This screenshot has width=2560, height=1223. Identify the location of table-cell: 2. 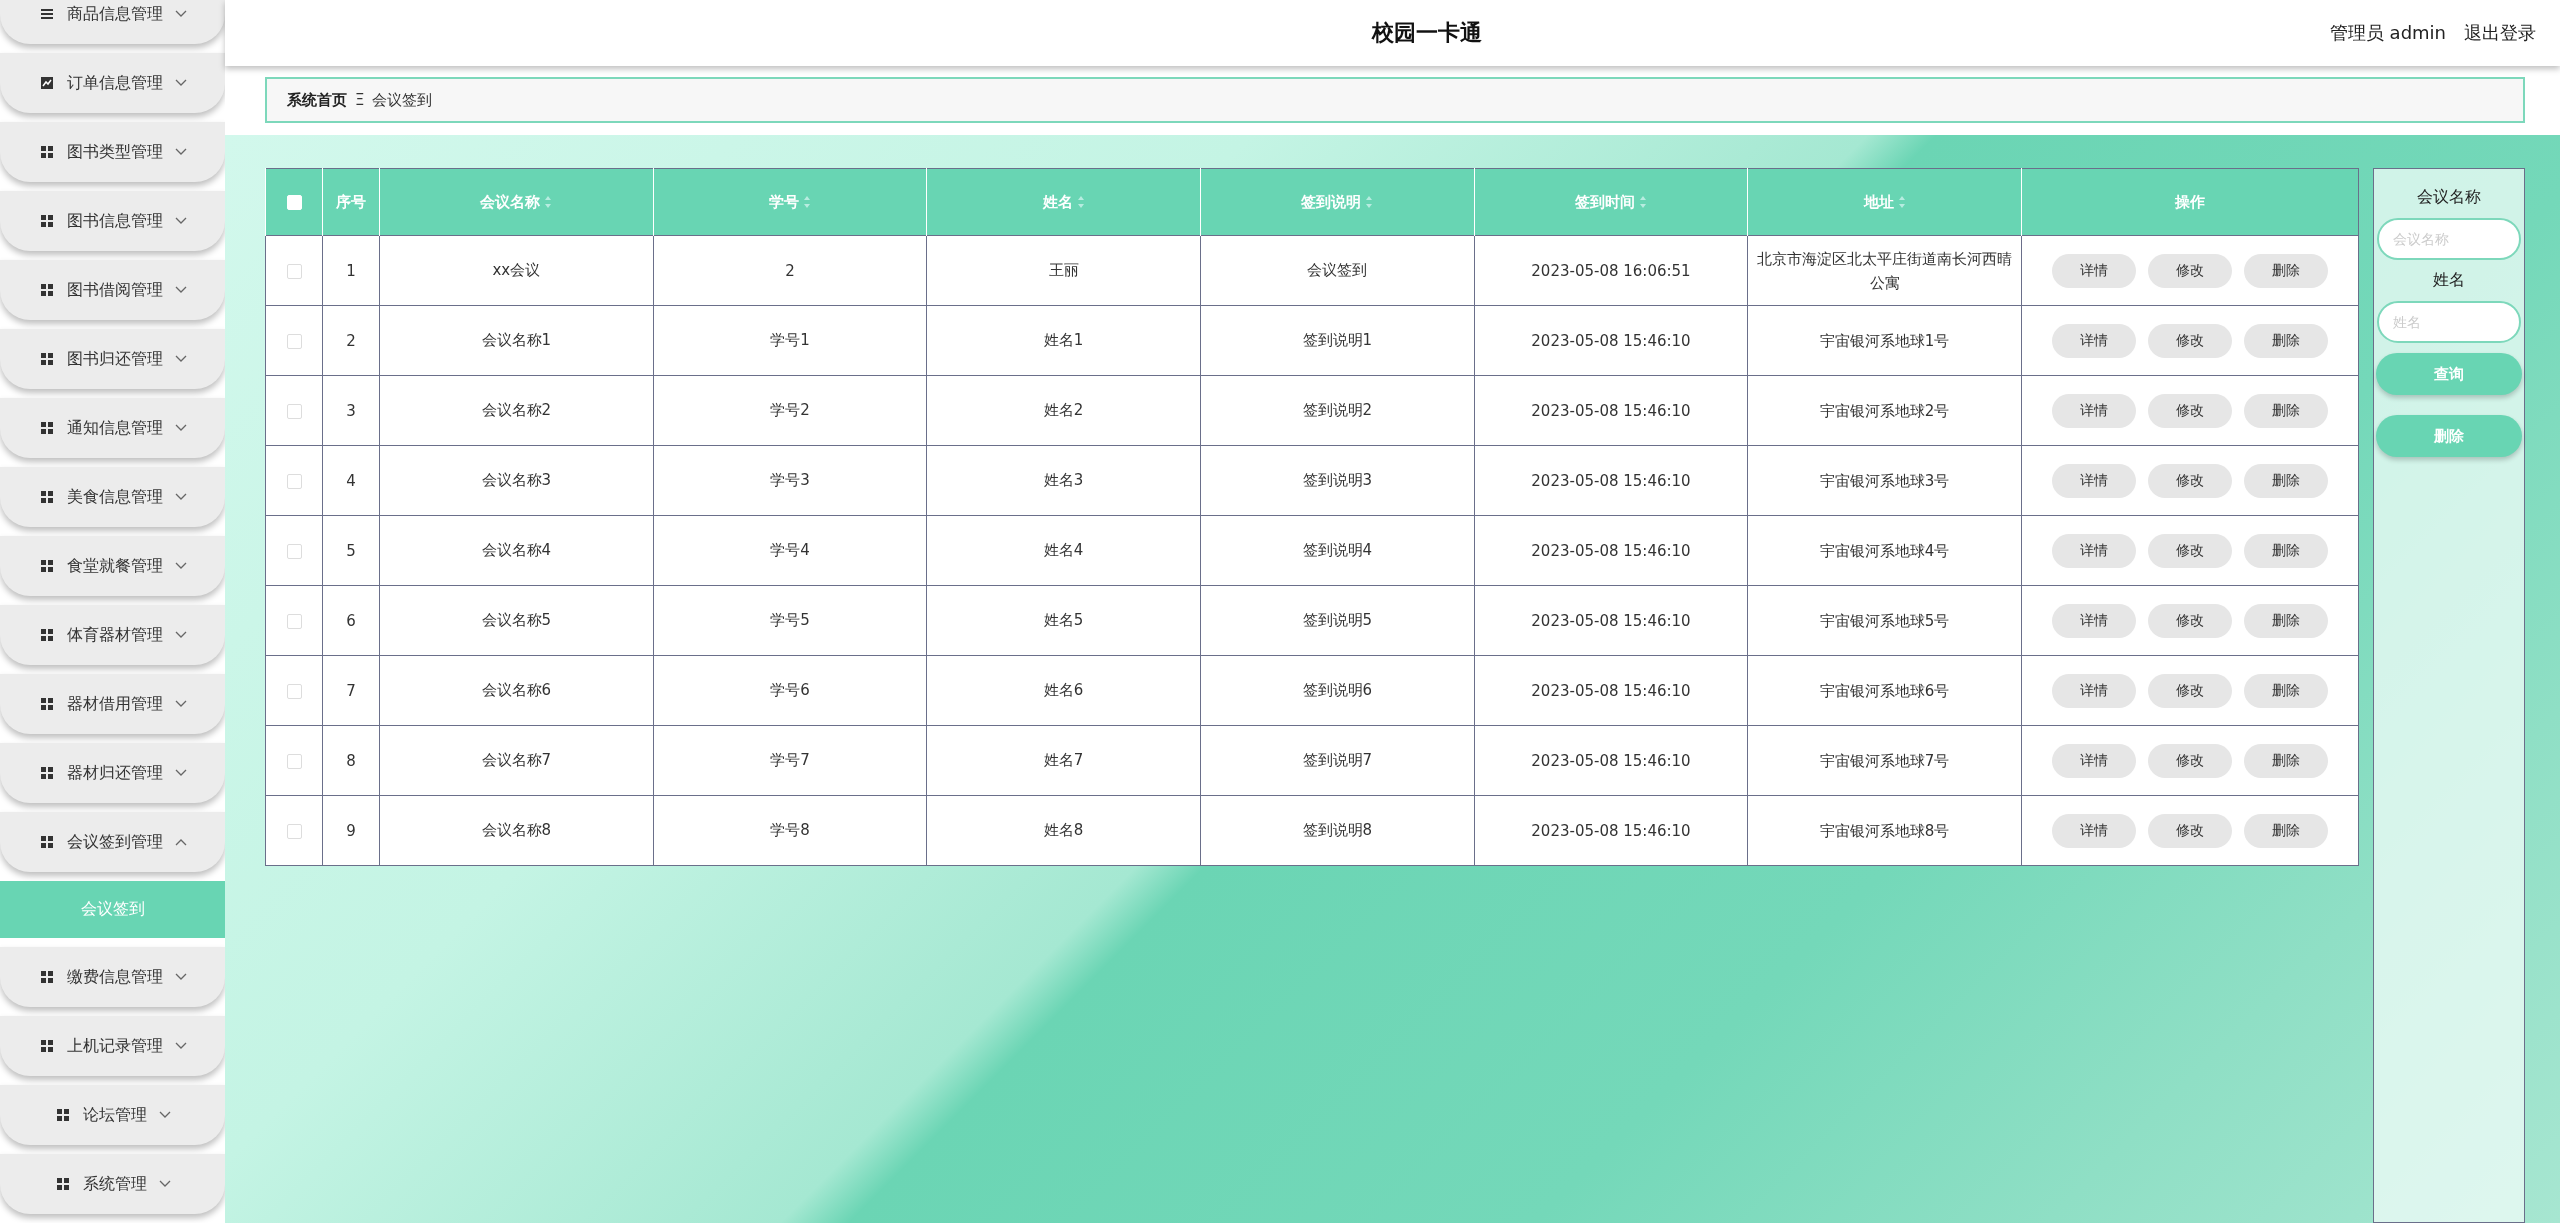
(790, 270).